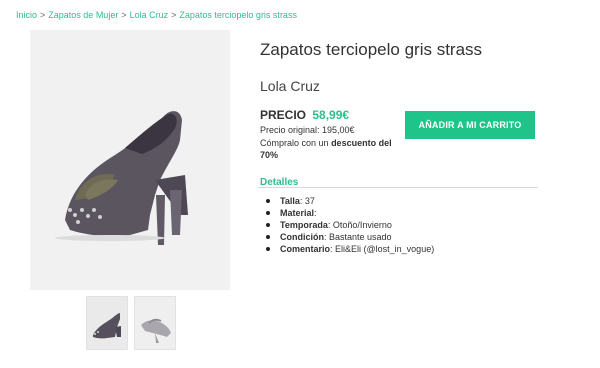 The width and height of the screenshot is (600, 368). I want to click on velvet-pump-shoe-image, so click(121, 178).